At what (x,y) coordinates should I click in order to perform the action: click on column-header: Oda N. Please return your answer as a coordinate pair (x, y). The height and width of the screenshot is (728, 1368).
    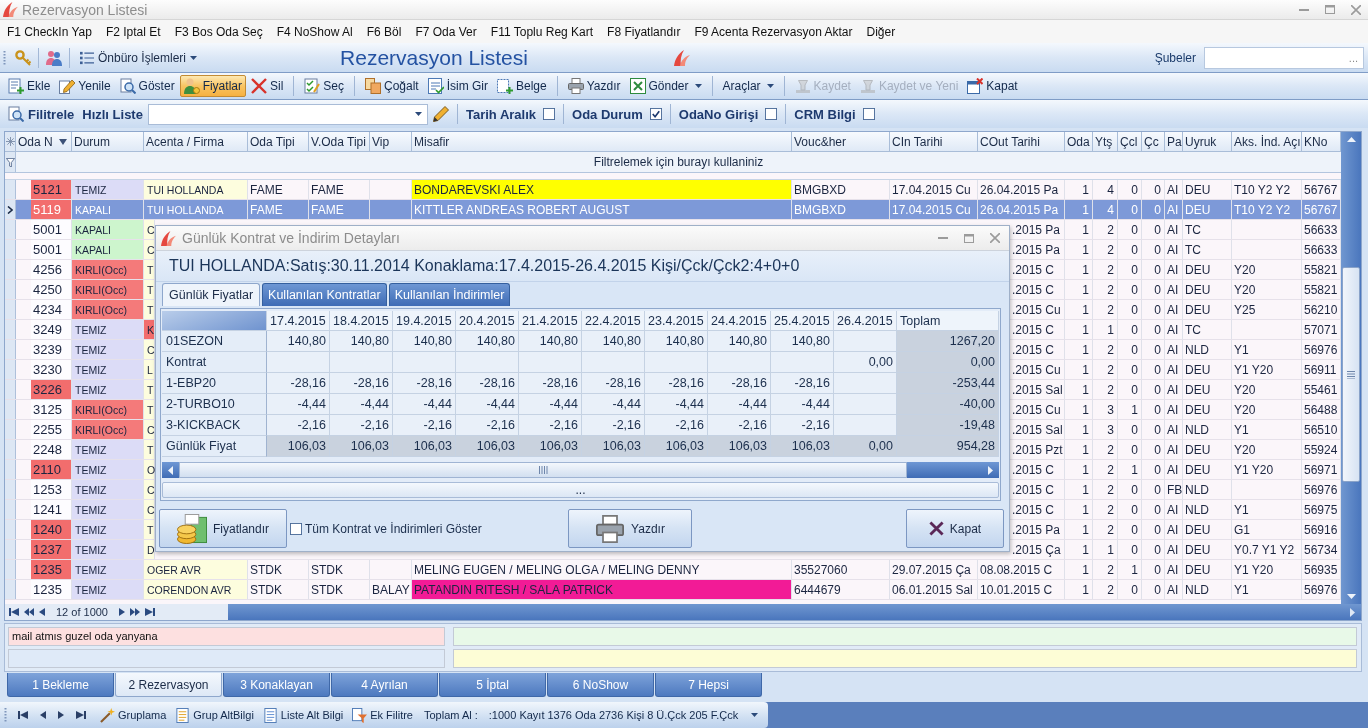
    Looking at the image, I should click on (44, 142).